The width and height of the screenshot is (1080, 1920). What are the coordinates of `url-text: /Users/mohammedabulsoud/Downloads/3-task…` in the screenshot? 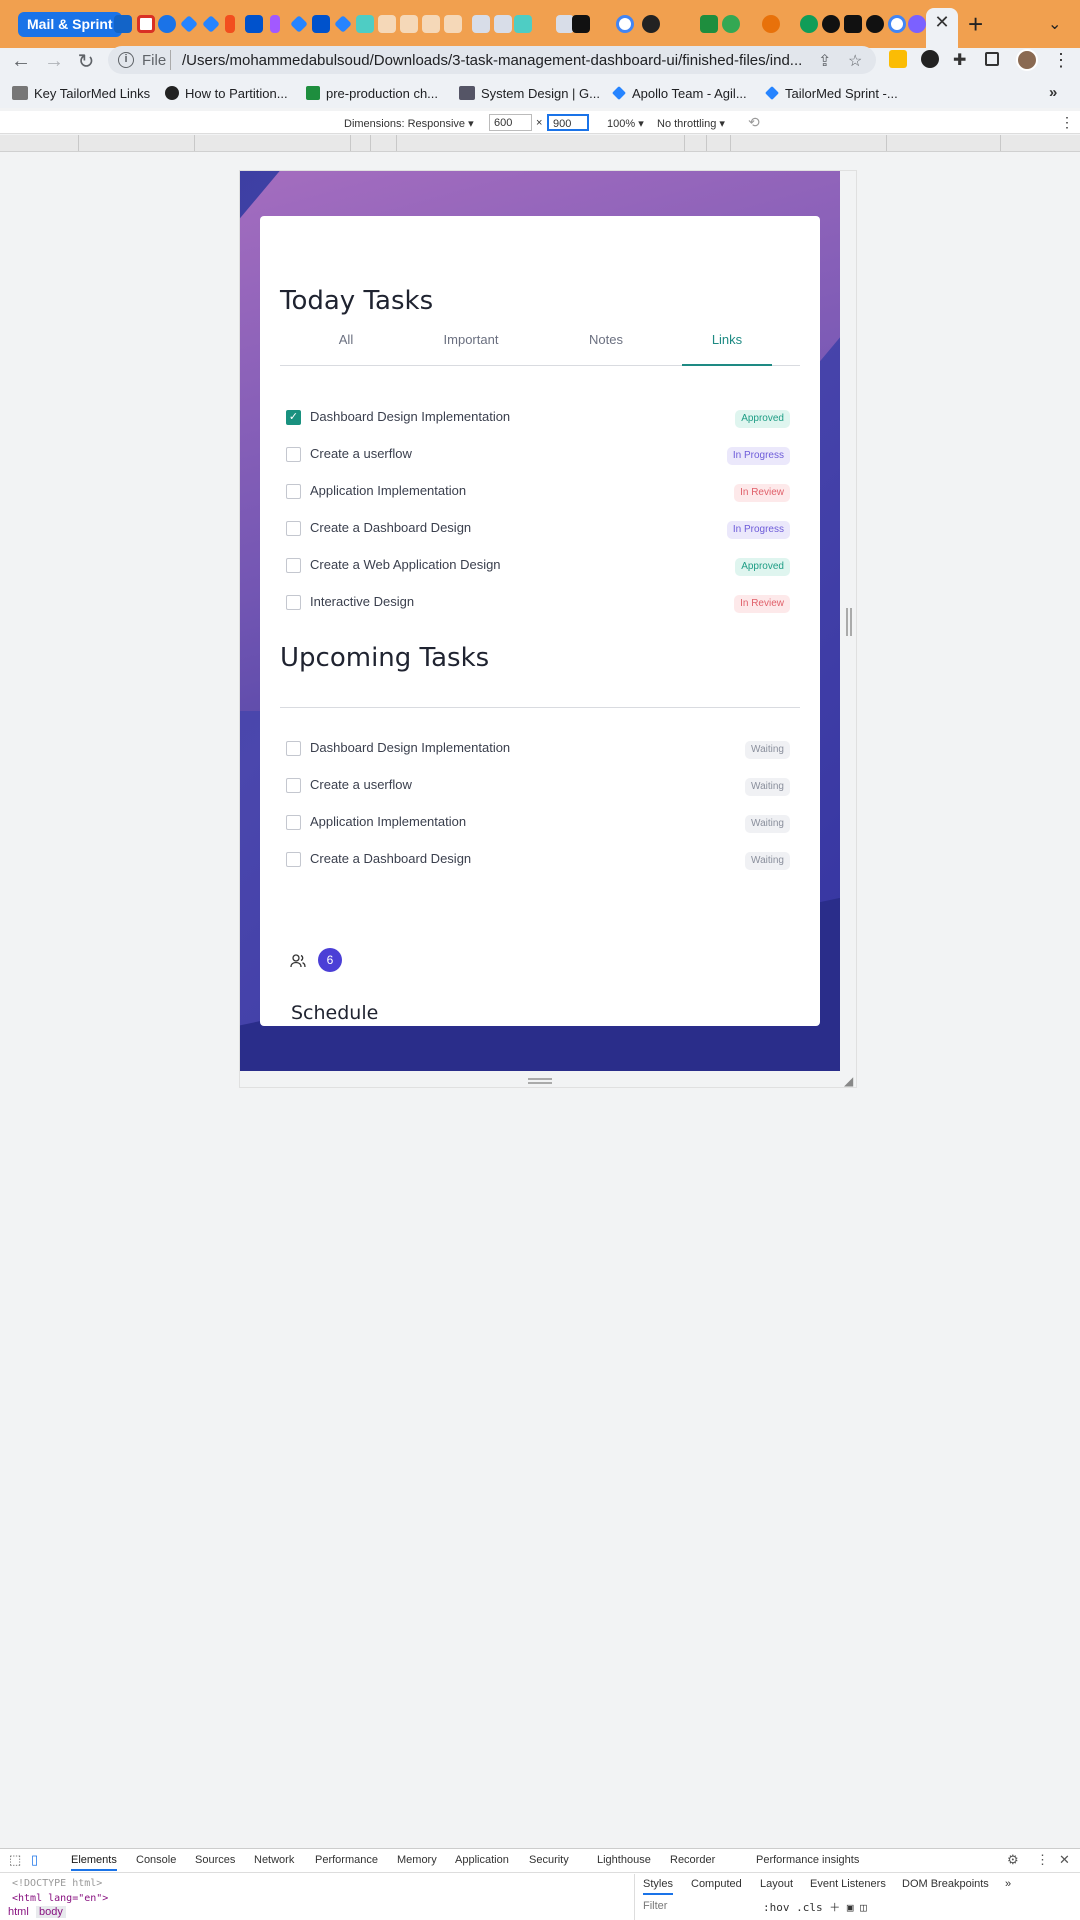 It's located at (492, 60).